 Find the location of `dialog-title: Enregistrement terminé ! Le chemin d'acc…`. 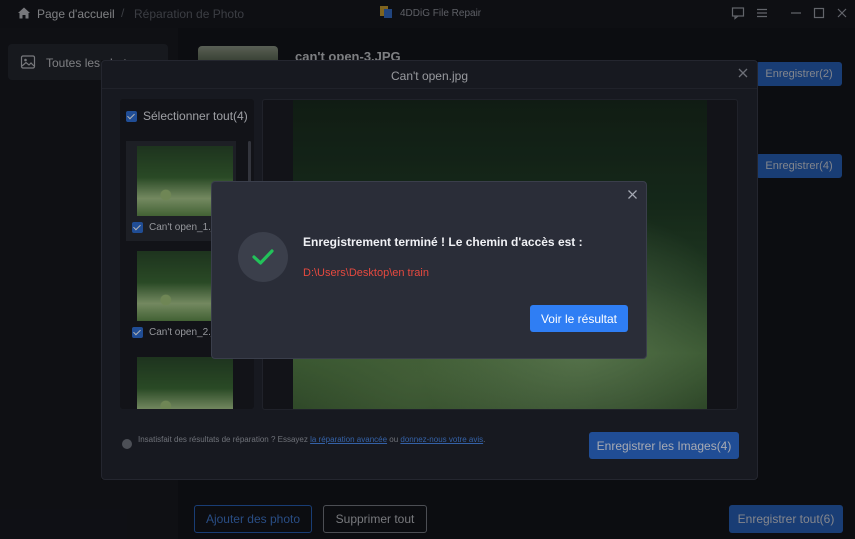

dialog-title: Enregistrement terminé ! Le chemin d'acc… is located at coordinates (443, 242).